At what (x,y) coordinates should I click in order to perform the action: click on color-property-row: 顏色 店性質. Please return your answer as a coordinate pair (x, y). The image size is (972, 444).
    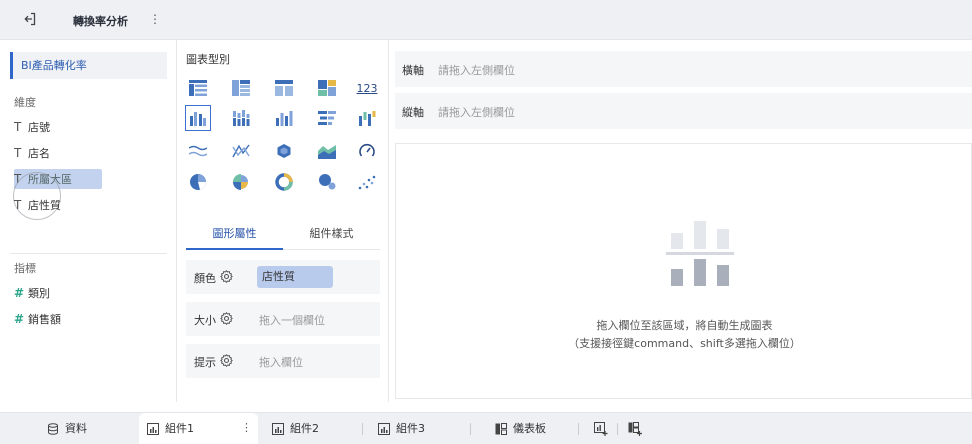
    Looking at the image, I should click on (283, 277).